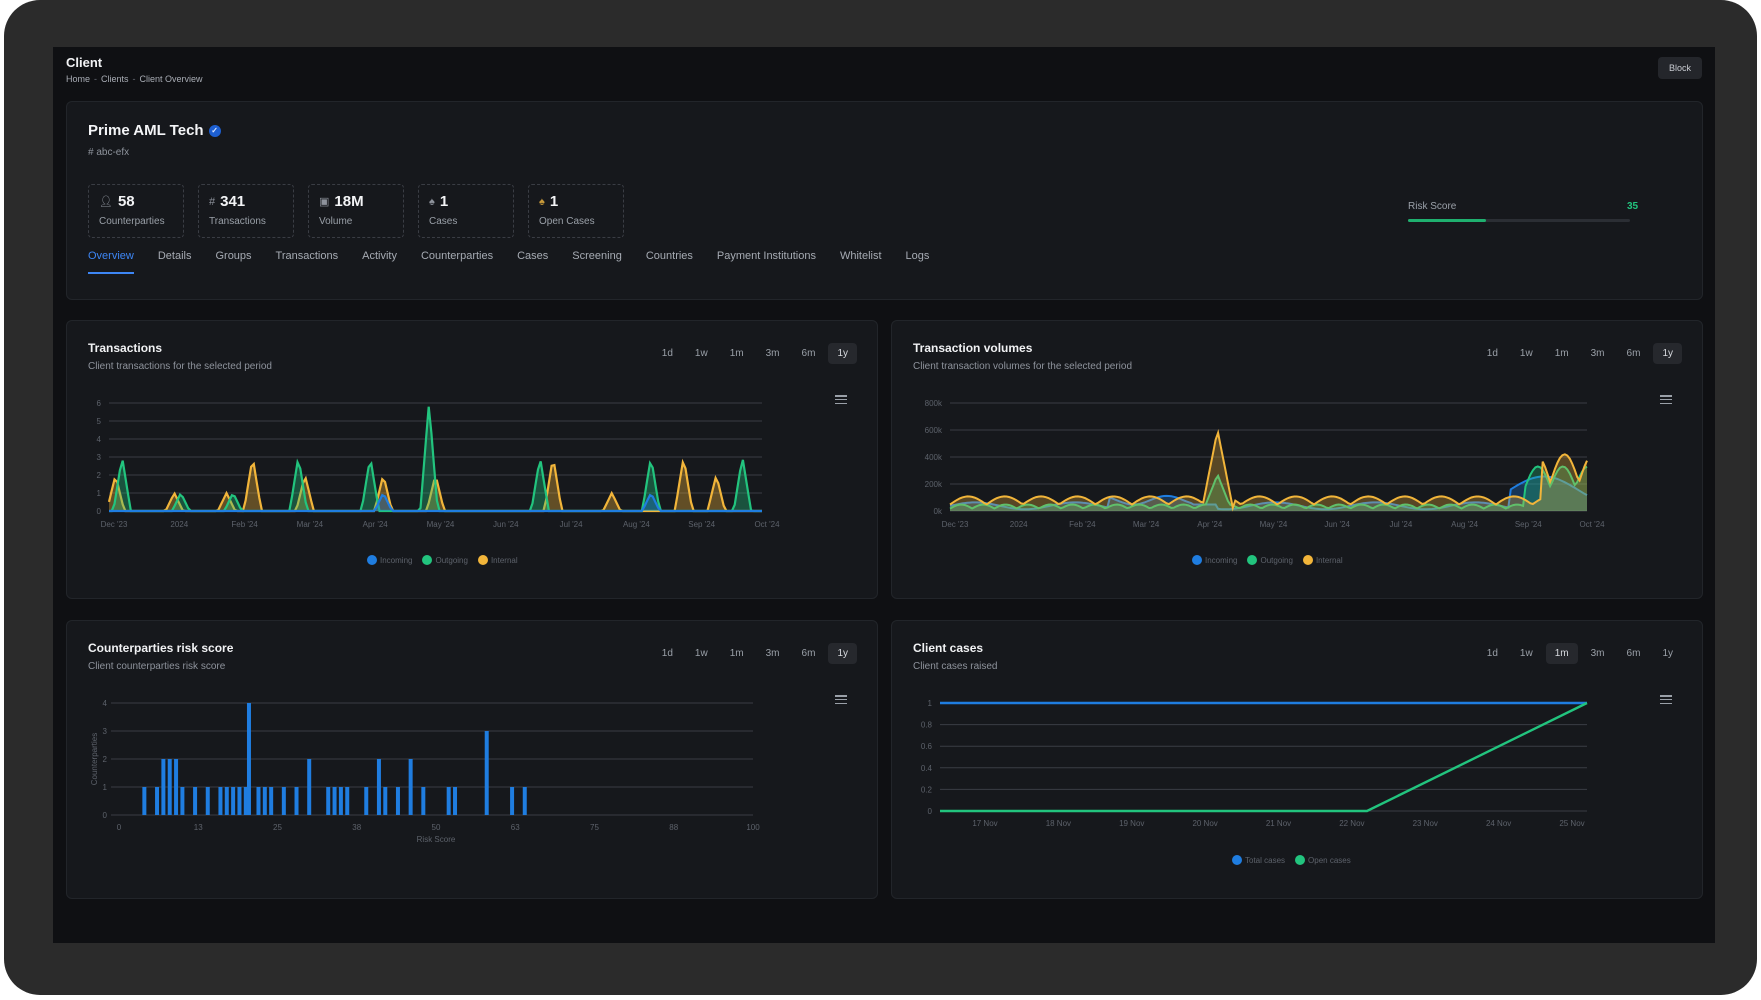 The height and width of the screenshot is (1000, 1761). Describe the element at coordinates (233, 262) in the screenshot. I see `tab-groups: Groups` at that location.